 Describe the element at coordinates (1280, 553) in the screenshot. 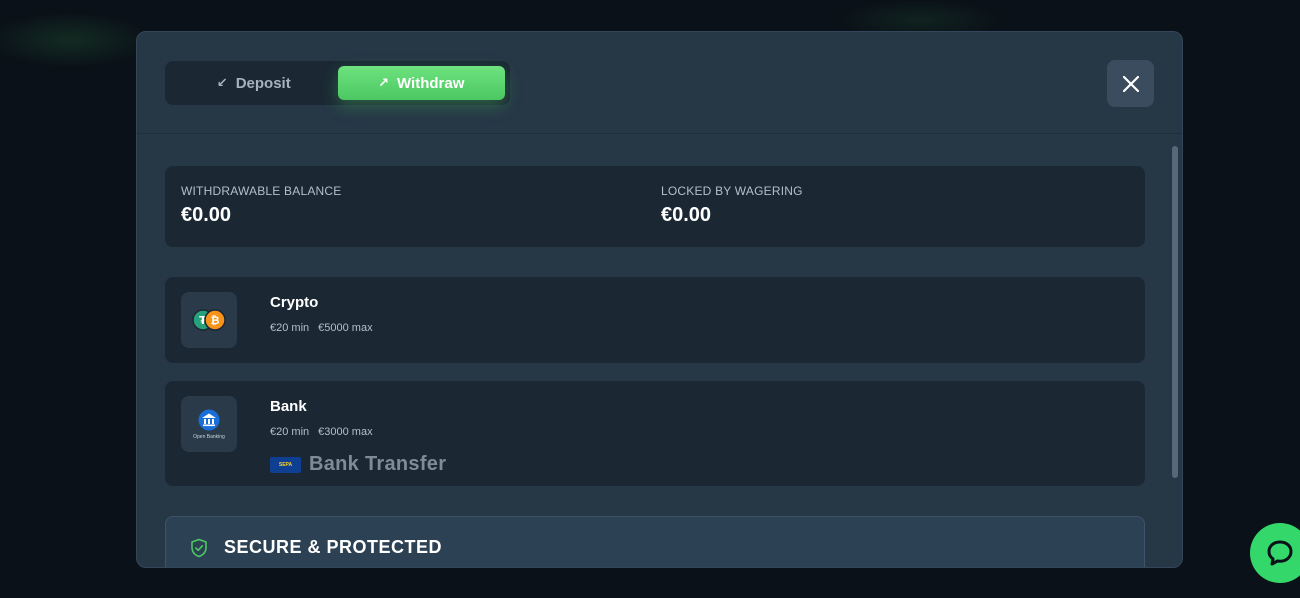

I see `chat-bubble-icon` at that location.